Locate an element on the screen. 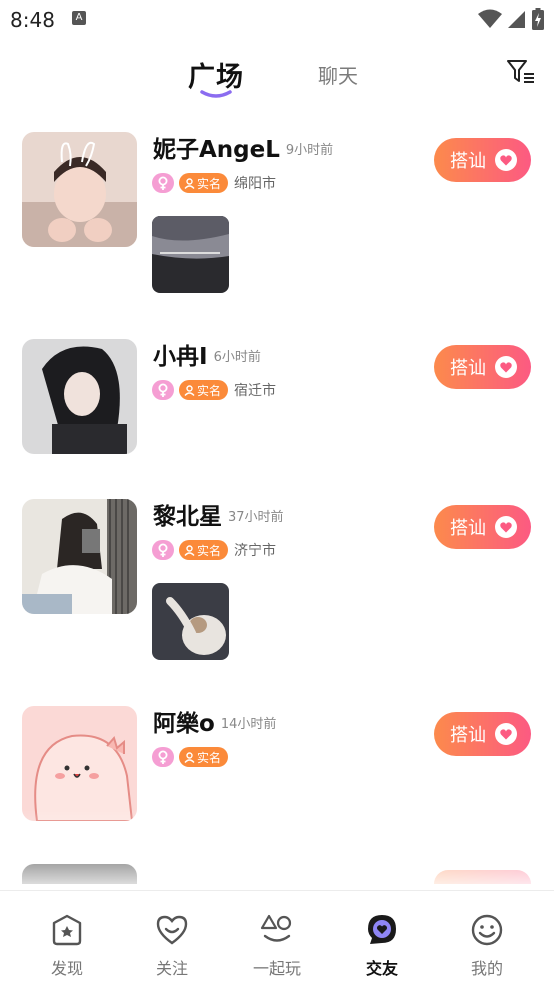  battery-icon is located at coordinates (538, 19).